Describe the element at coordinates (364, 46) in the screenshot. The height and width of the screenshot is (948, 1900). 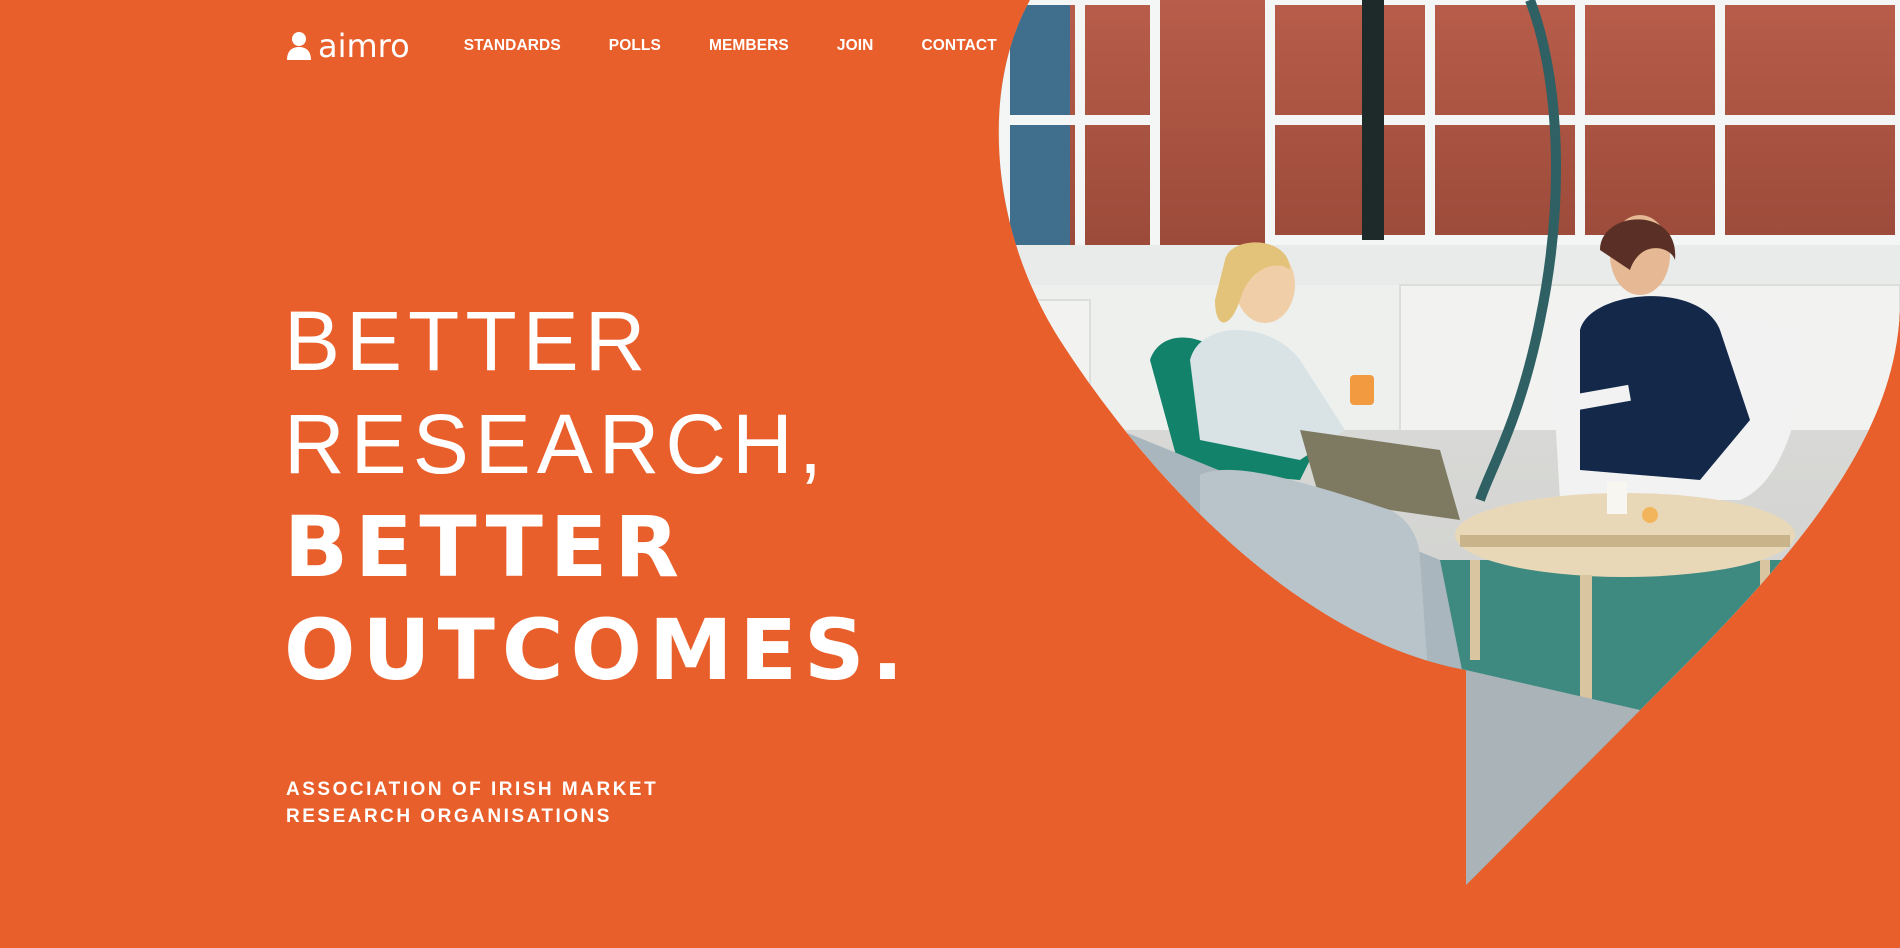
I see `logo-text: aimro` at that location.